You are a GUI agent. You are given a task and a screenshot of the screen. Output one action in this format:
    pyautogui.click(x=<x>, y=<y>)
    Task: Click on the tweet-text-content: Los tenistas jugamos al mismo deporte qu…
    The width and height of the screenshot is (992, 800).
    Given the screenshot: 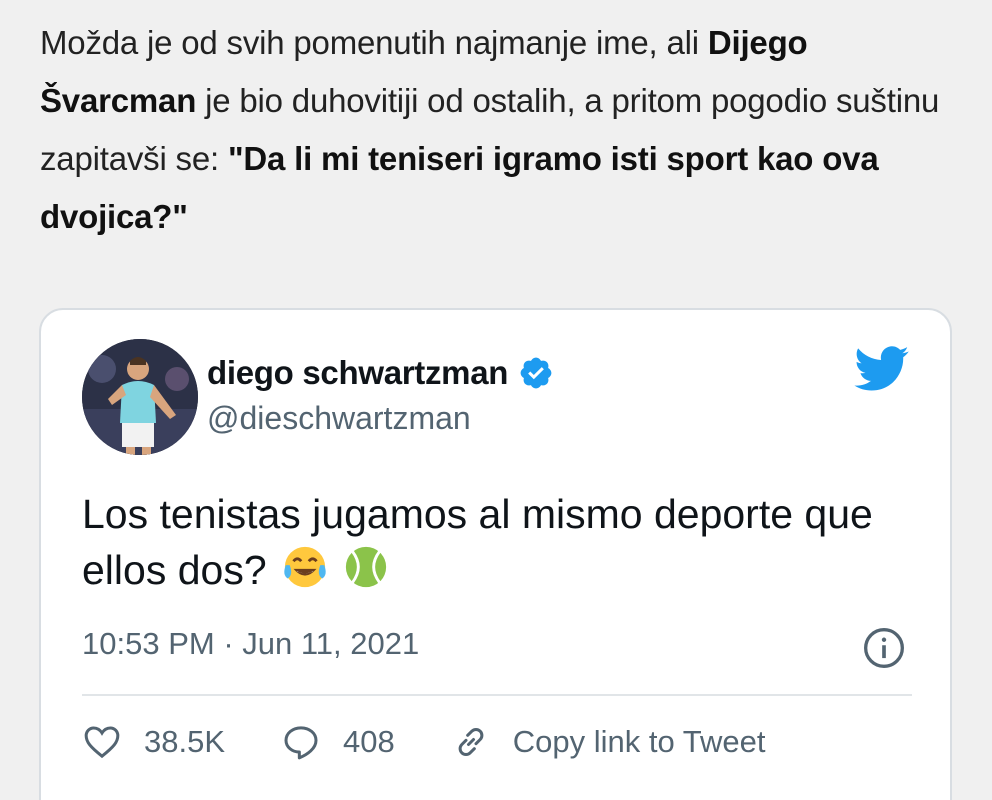 What is the action you would take?
    pyautogui.click(x=477, y=542)
    